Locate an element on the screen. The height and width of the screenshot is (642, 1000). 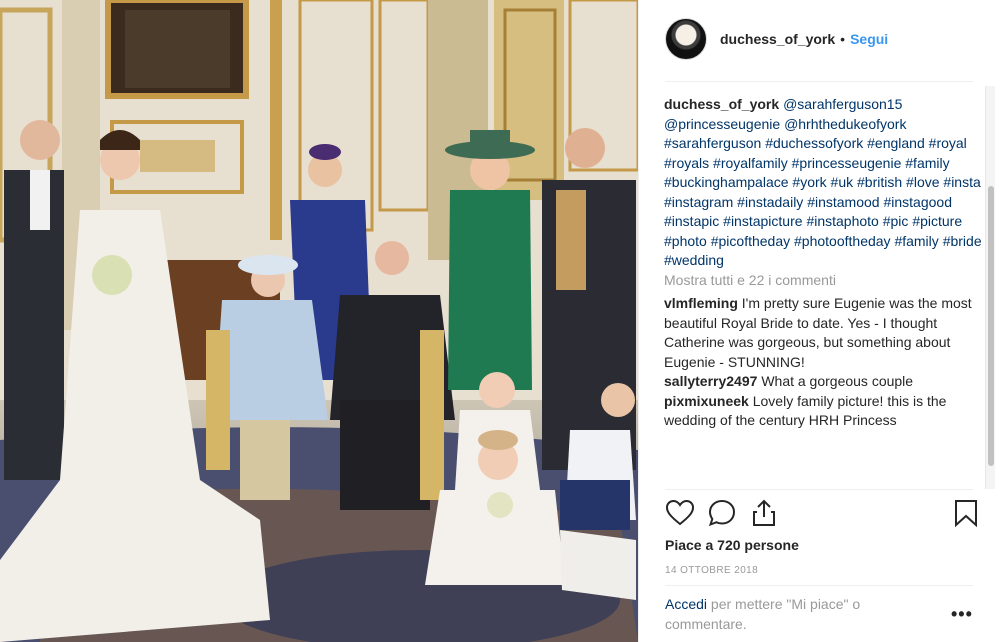
follow-button: Segui is located at coordinates (869, 39).